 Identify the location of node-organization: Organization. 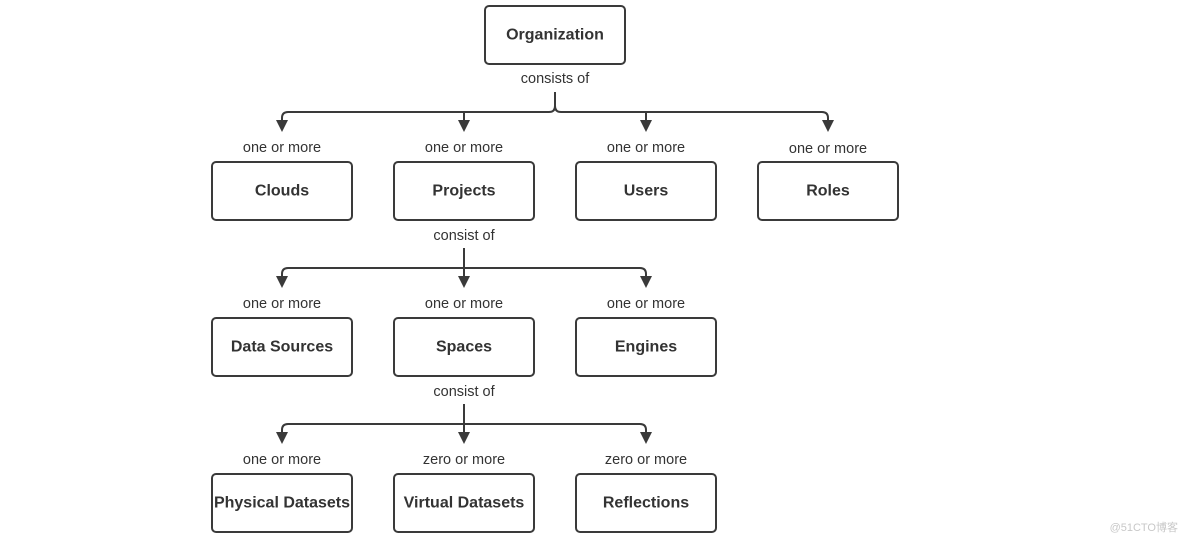
(555, 35).